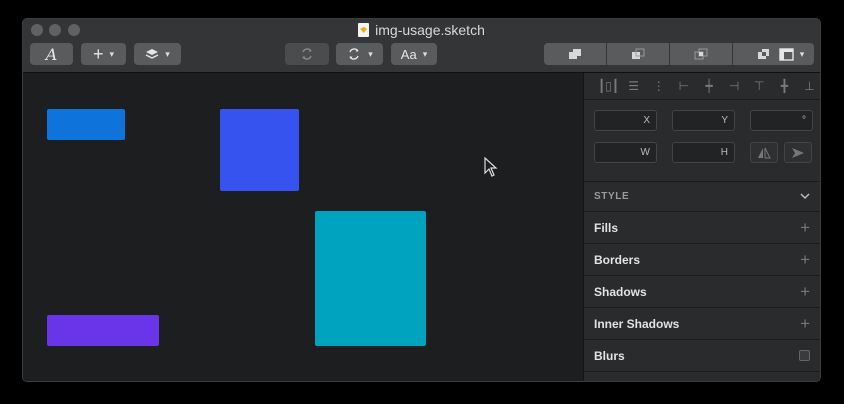  What do you see at coordinates (259, 150) in the screenshot?
I see `indigo-rectangle` at bounding box center [259, 150].